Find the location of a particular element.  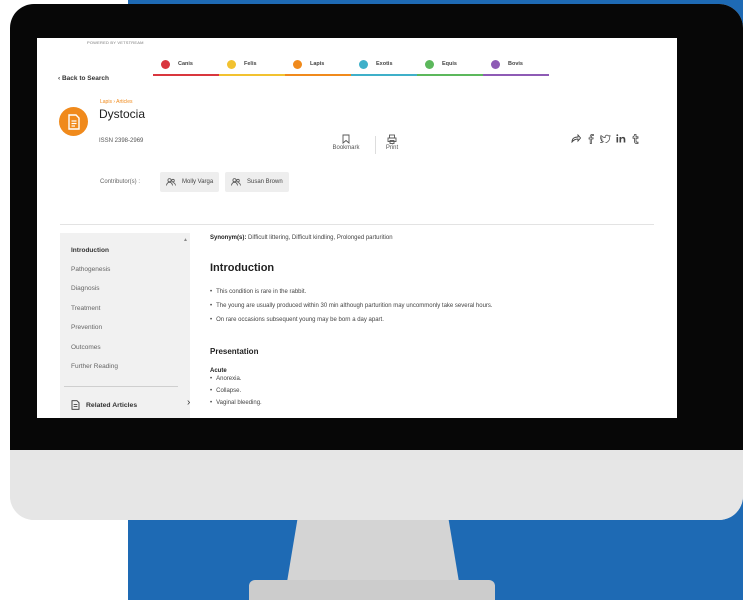

tab-label: Felis is located at coordinates (250, 64).